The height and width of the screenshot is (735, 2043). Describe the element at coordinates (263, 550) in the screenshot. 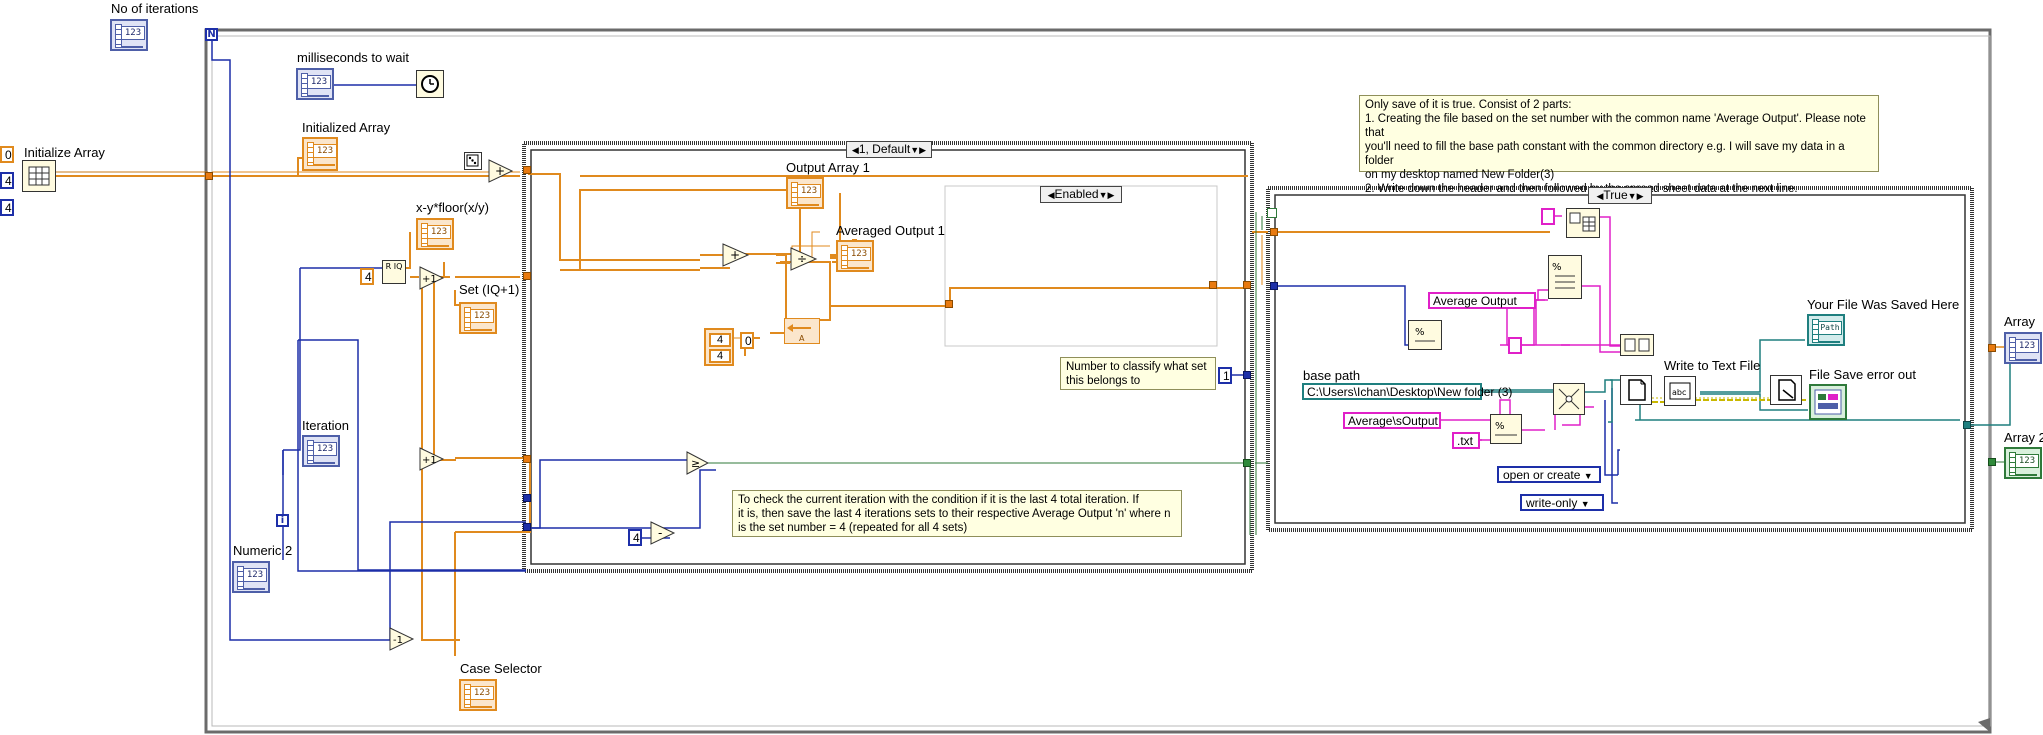

I see `numeric-2-label: Numeric 2` at that location.